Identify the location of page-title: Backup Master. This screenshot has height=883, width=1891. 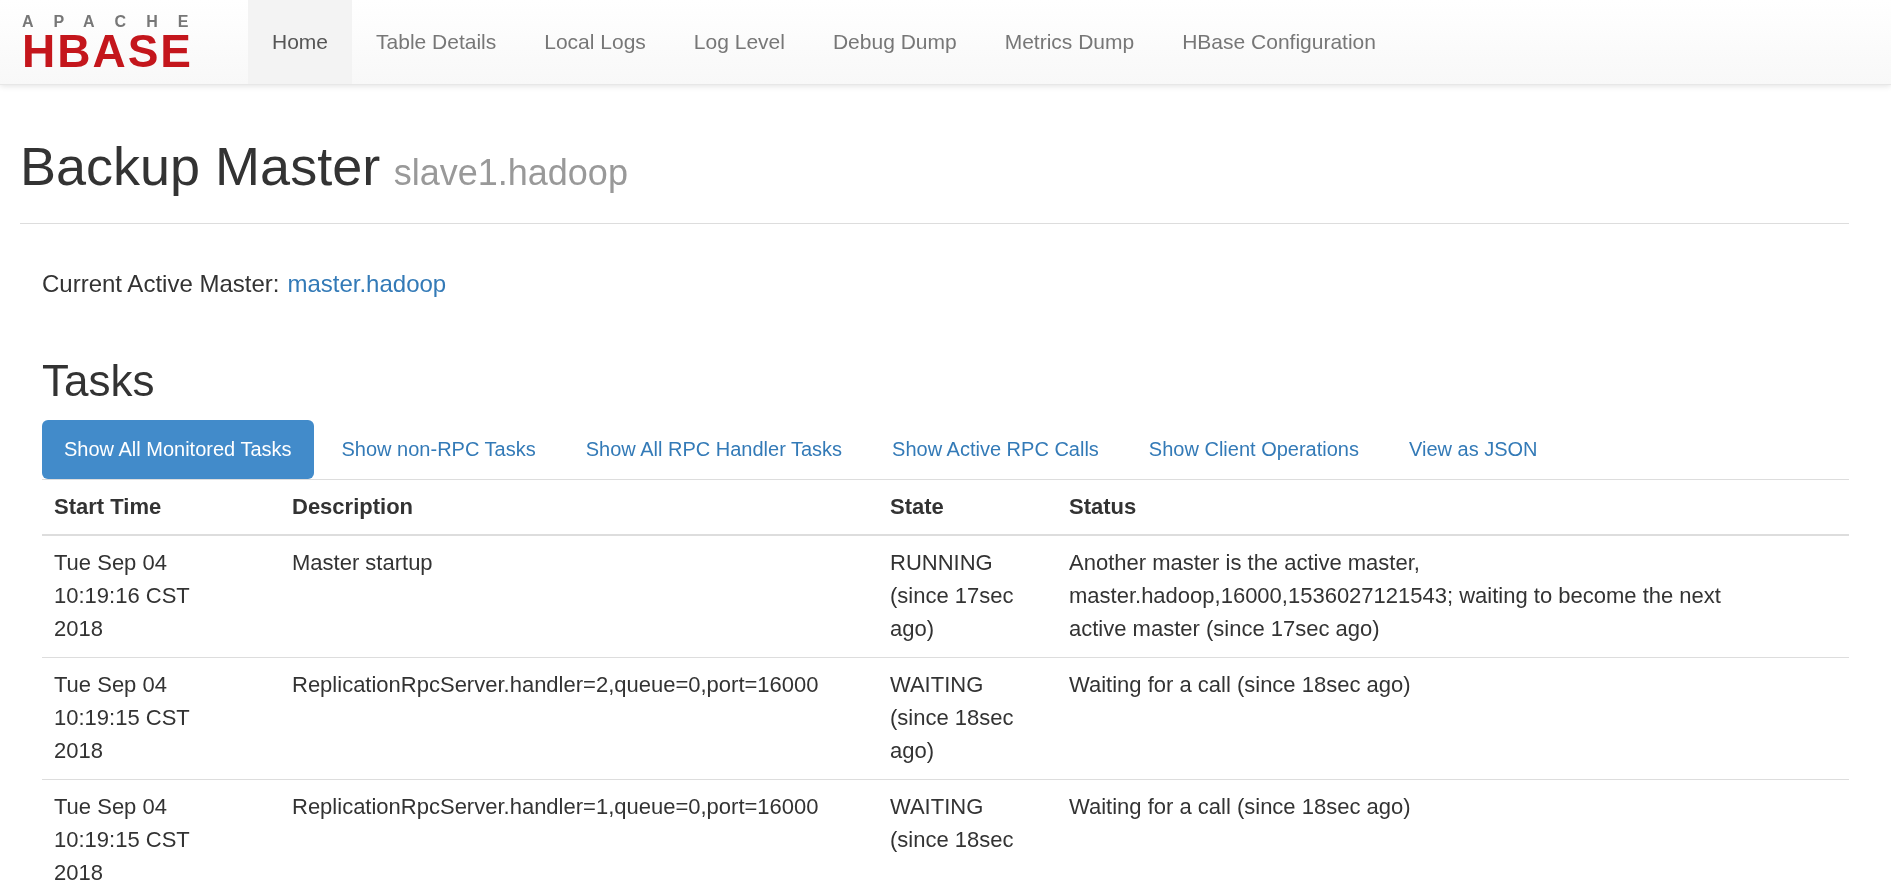
(200, 166).